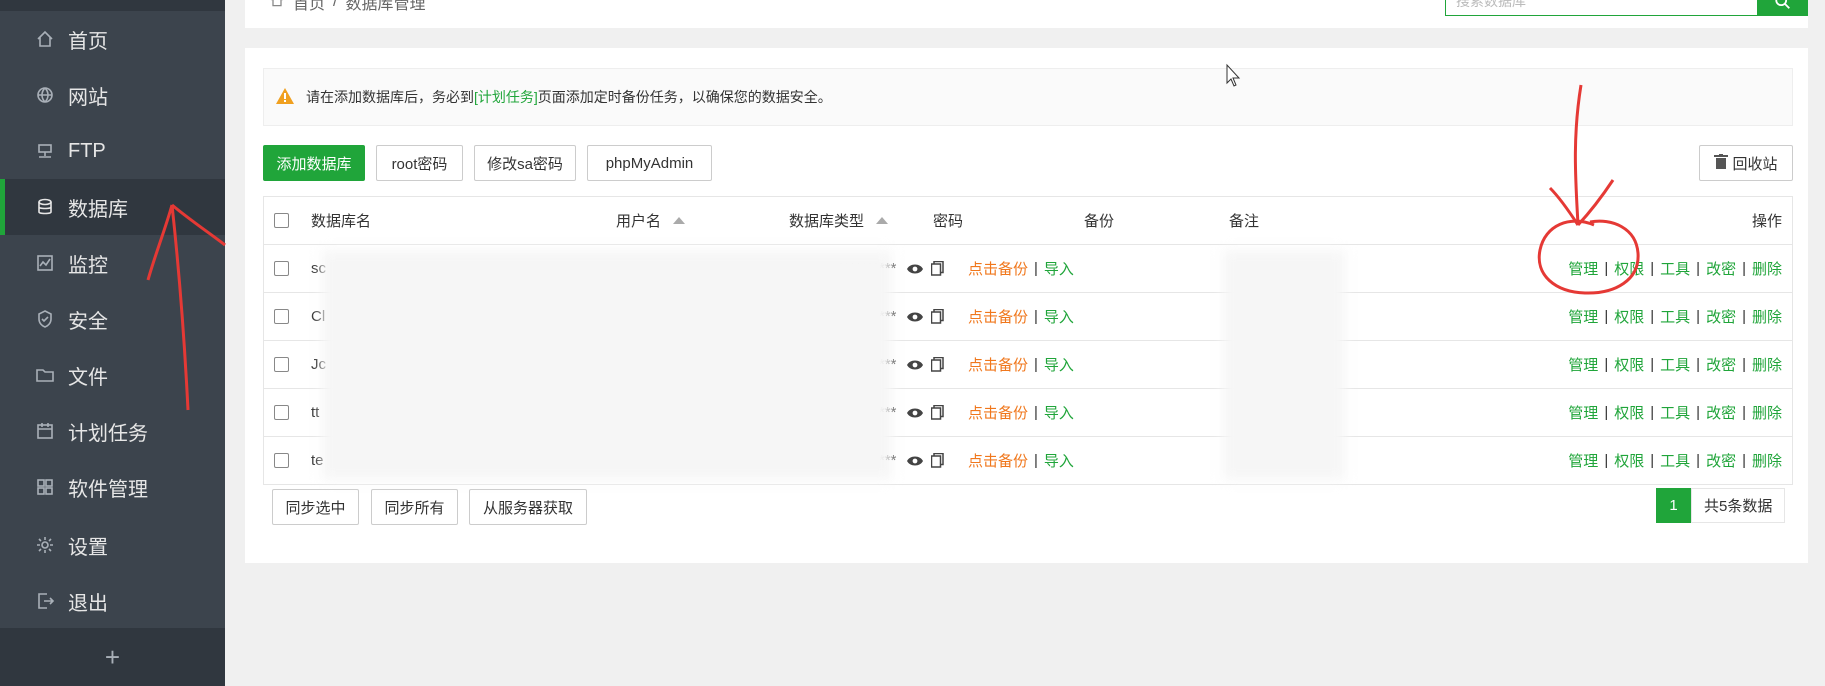  Describe the element at coordinates (112, 375) in the screenshot. I see `sidebar-item-files: 文件` at that location.